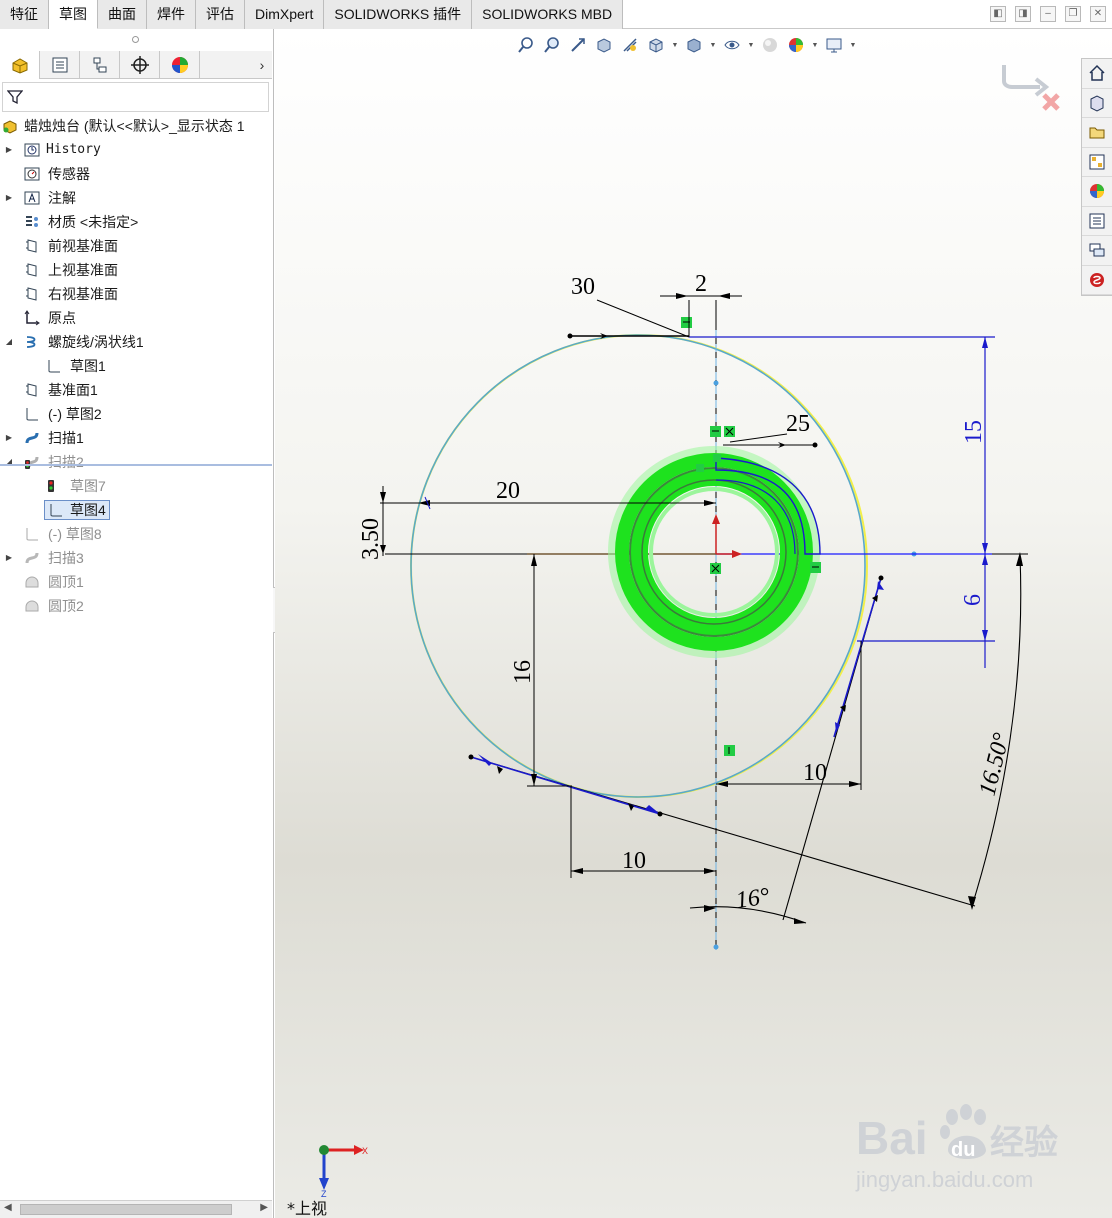 The height and width of the screenshot is (1218, 1112). What do you see at coordinates (136, 582) in the screenshot?
I see `tree-item-dome1: 圆顶1` at bounding box center [136, 582].